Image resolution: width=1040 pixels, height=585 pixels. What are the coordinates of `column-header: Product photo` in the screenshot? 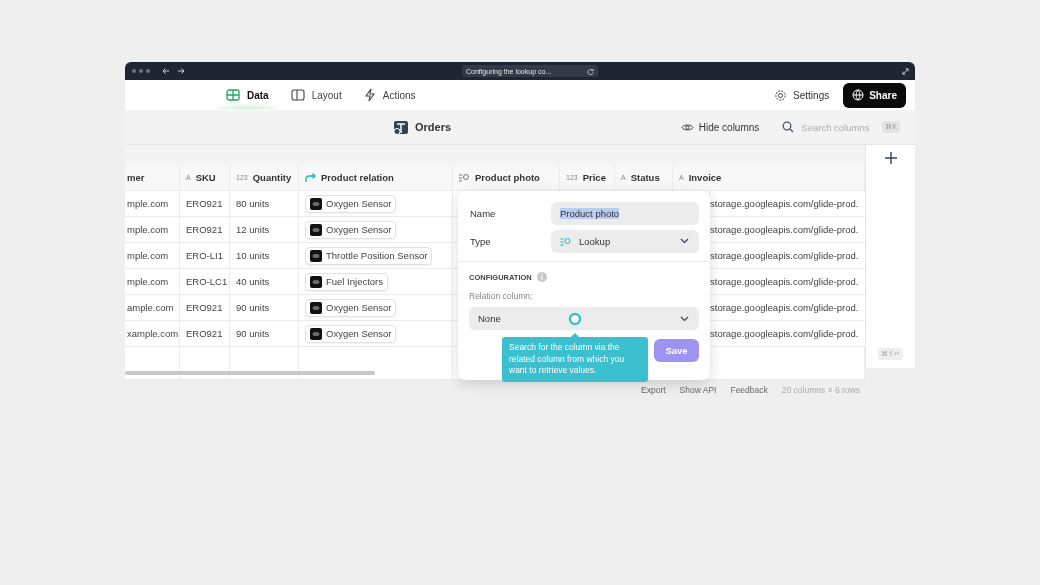 It's located at (506, 177).